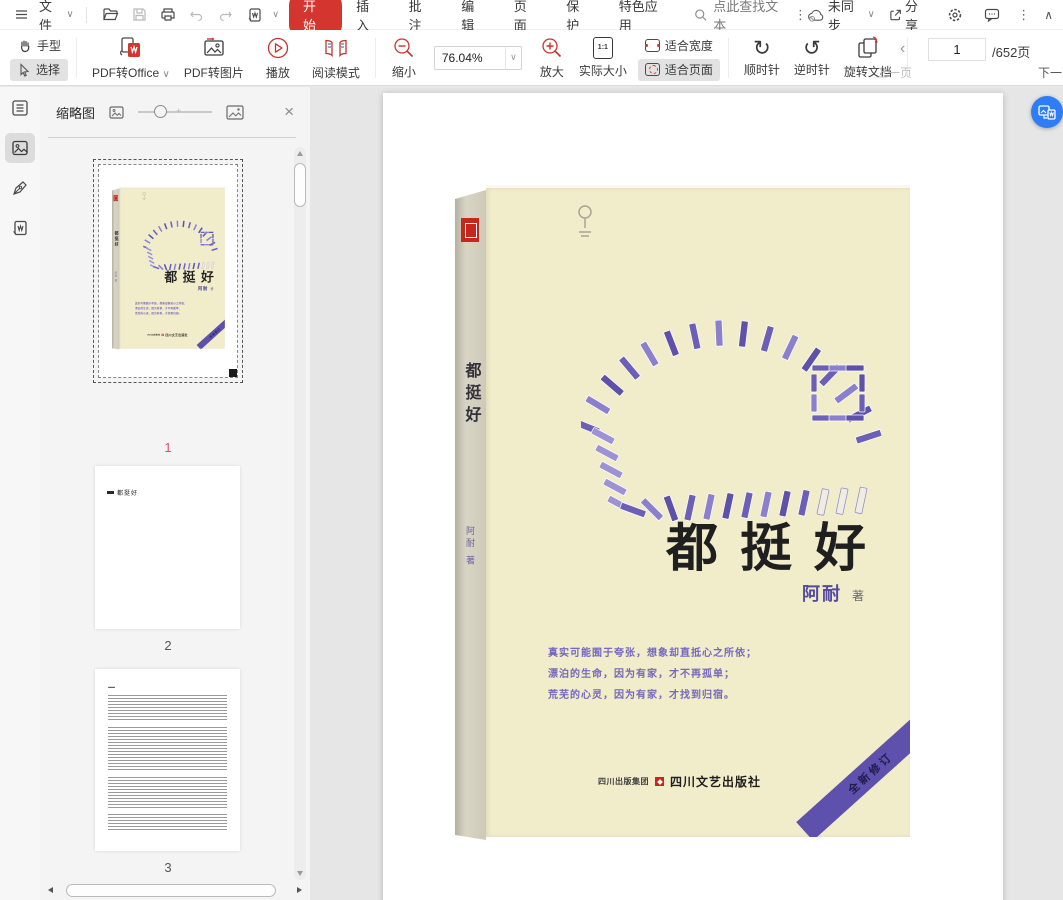 The image size is (1063, 900). Describe the element at coordinates (20, 108) in the screenshot. I see `outline-panel-button` at that location.